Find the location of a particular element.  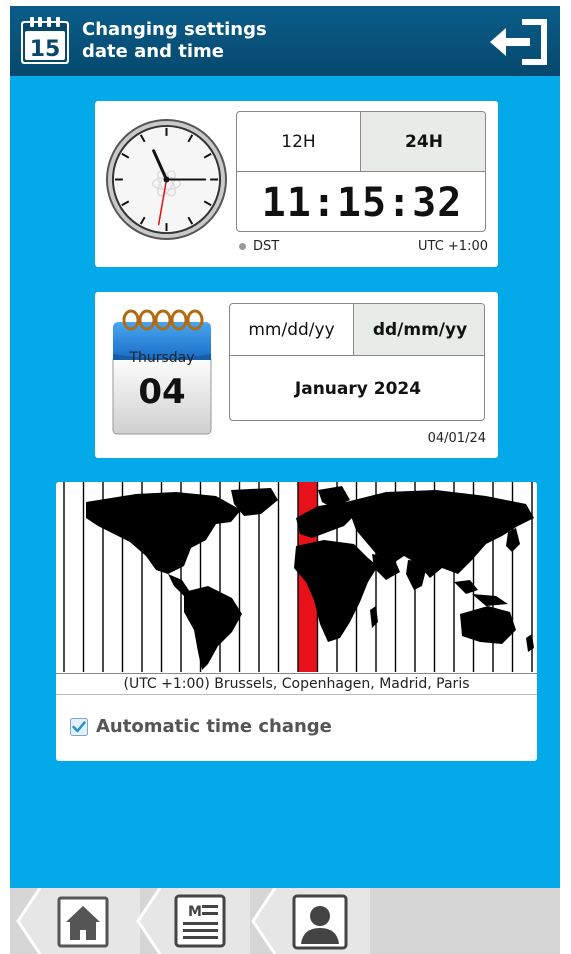

nav-user-button is located at coordinates (307, 921).